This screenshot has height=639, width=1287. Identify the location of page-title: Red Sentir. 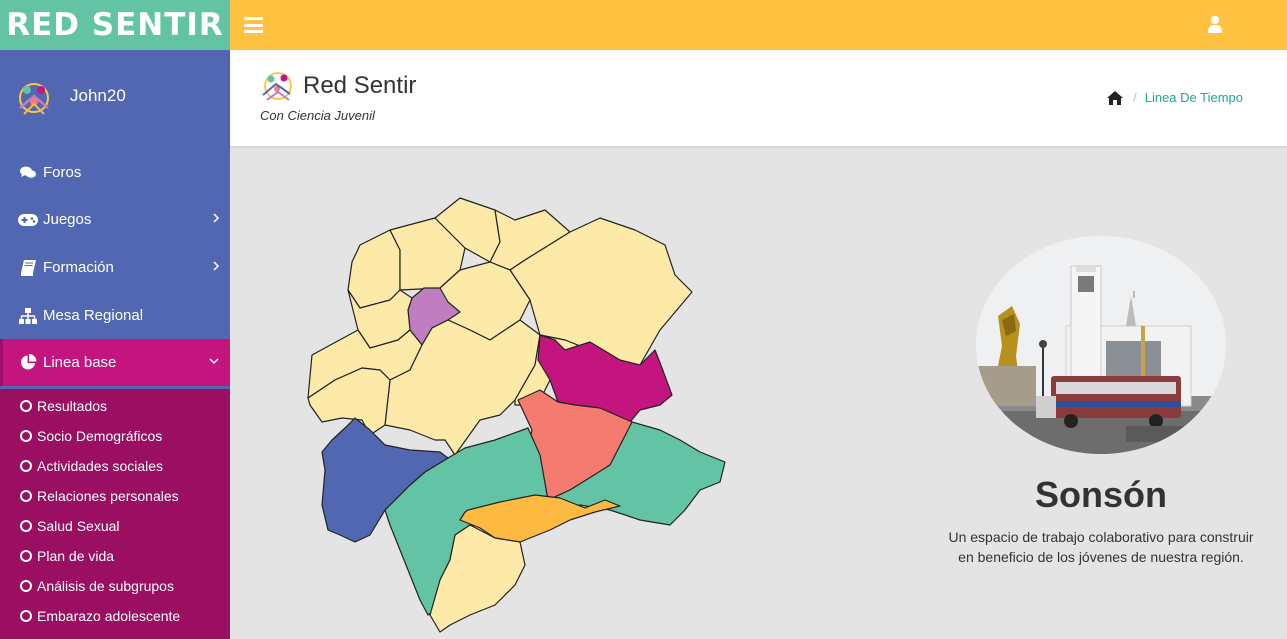
(360, 85).